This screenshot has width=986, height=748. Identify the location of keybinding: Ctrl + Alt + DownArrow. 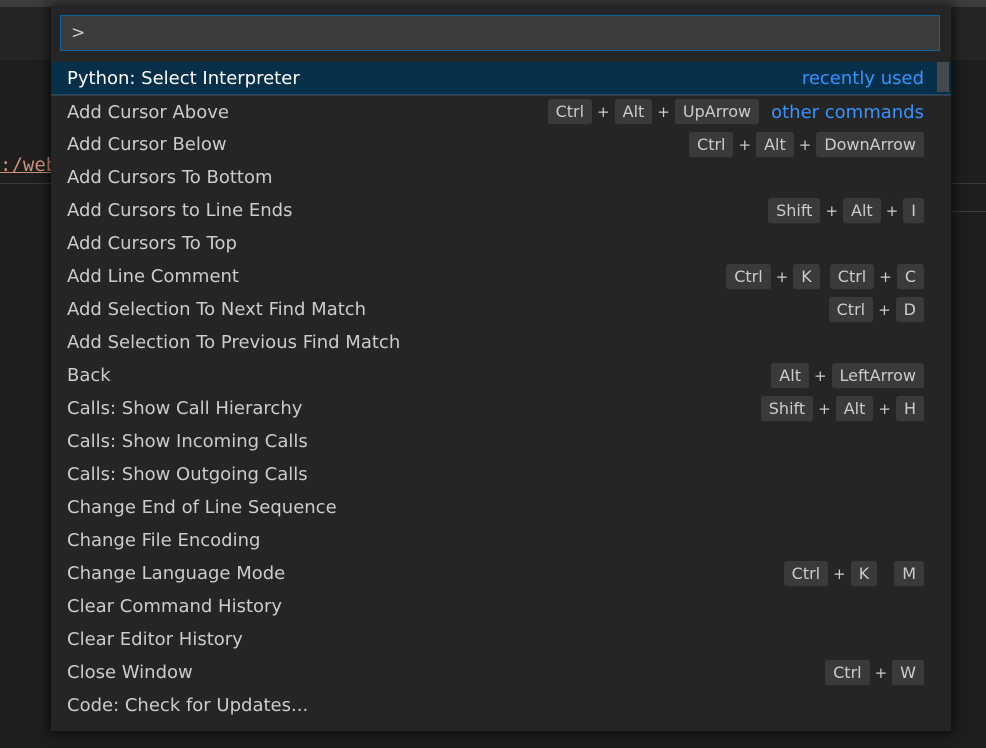
(806, 144).